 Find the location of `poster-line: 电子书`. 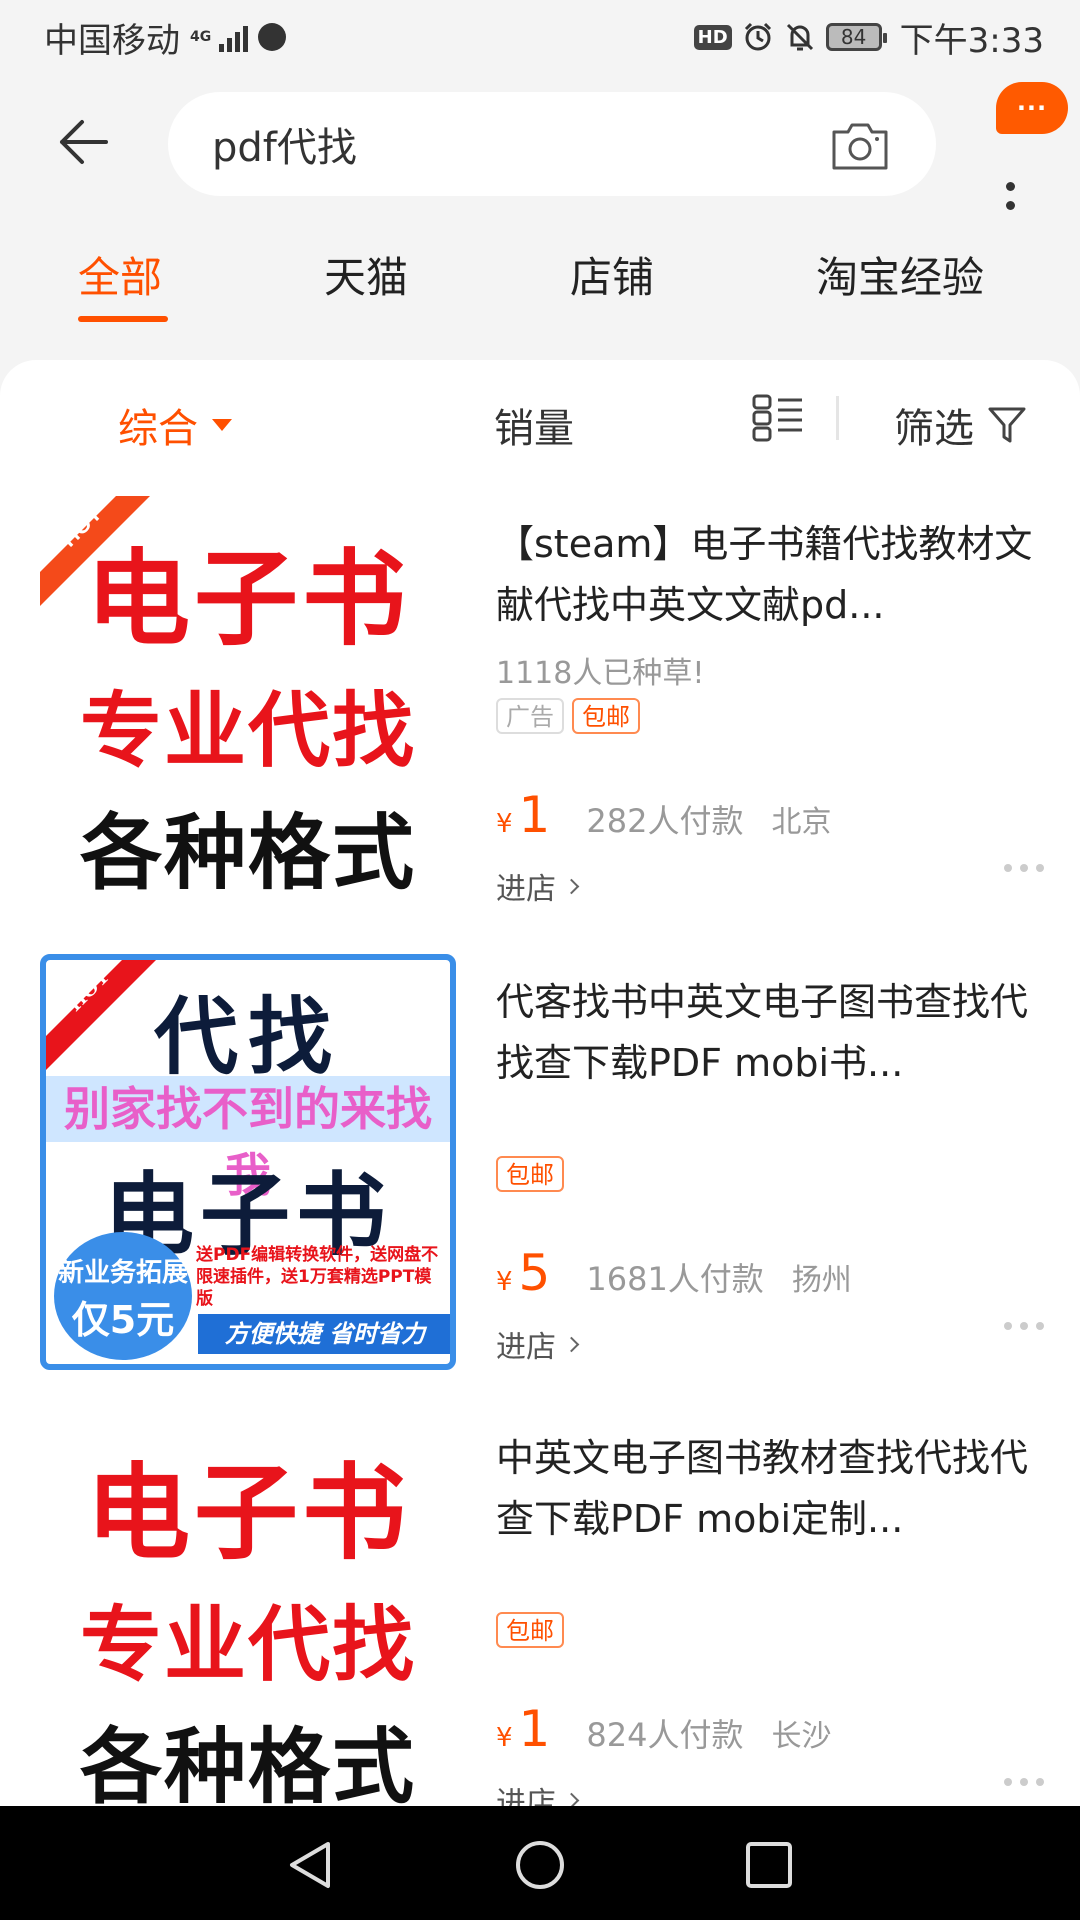

poster-line: 电子书 is located at coordinates (247, 1513).